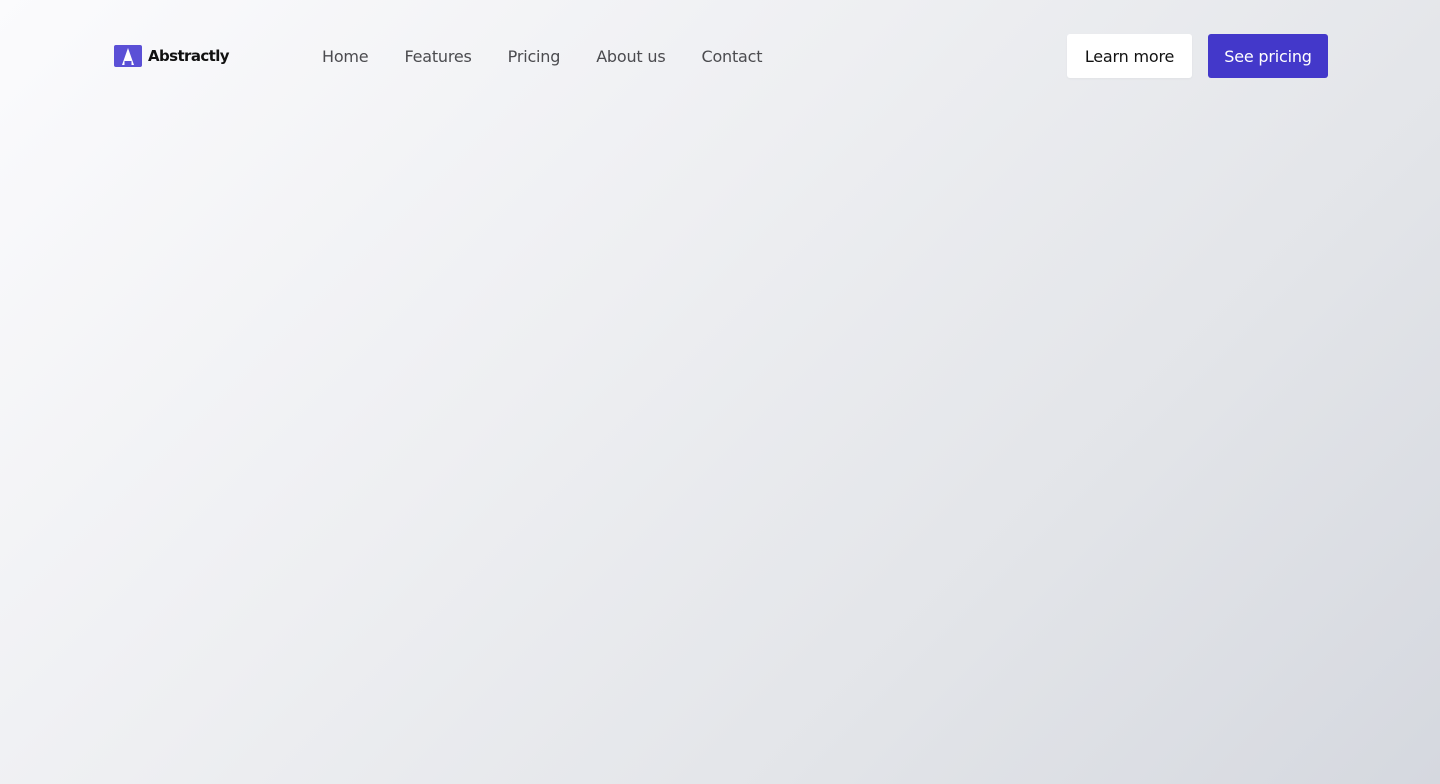  What do you see at coordinates (731, 56) in the screenshot?
I see `nav-link-contact: Contact` at bounding box center [731, 56].